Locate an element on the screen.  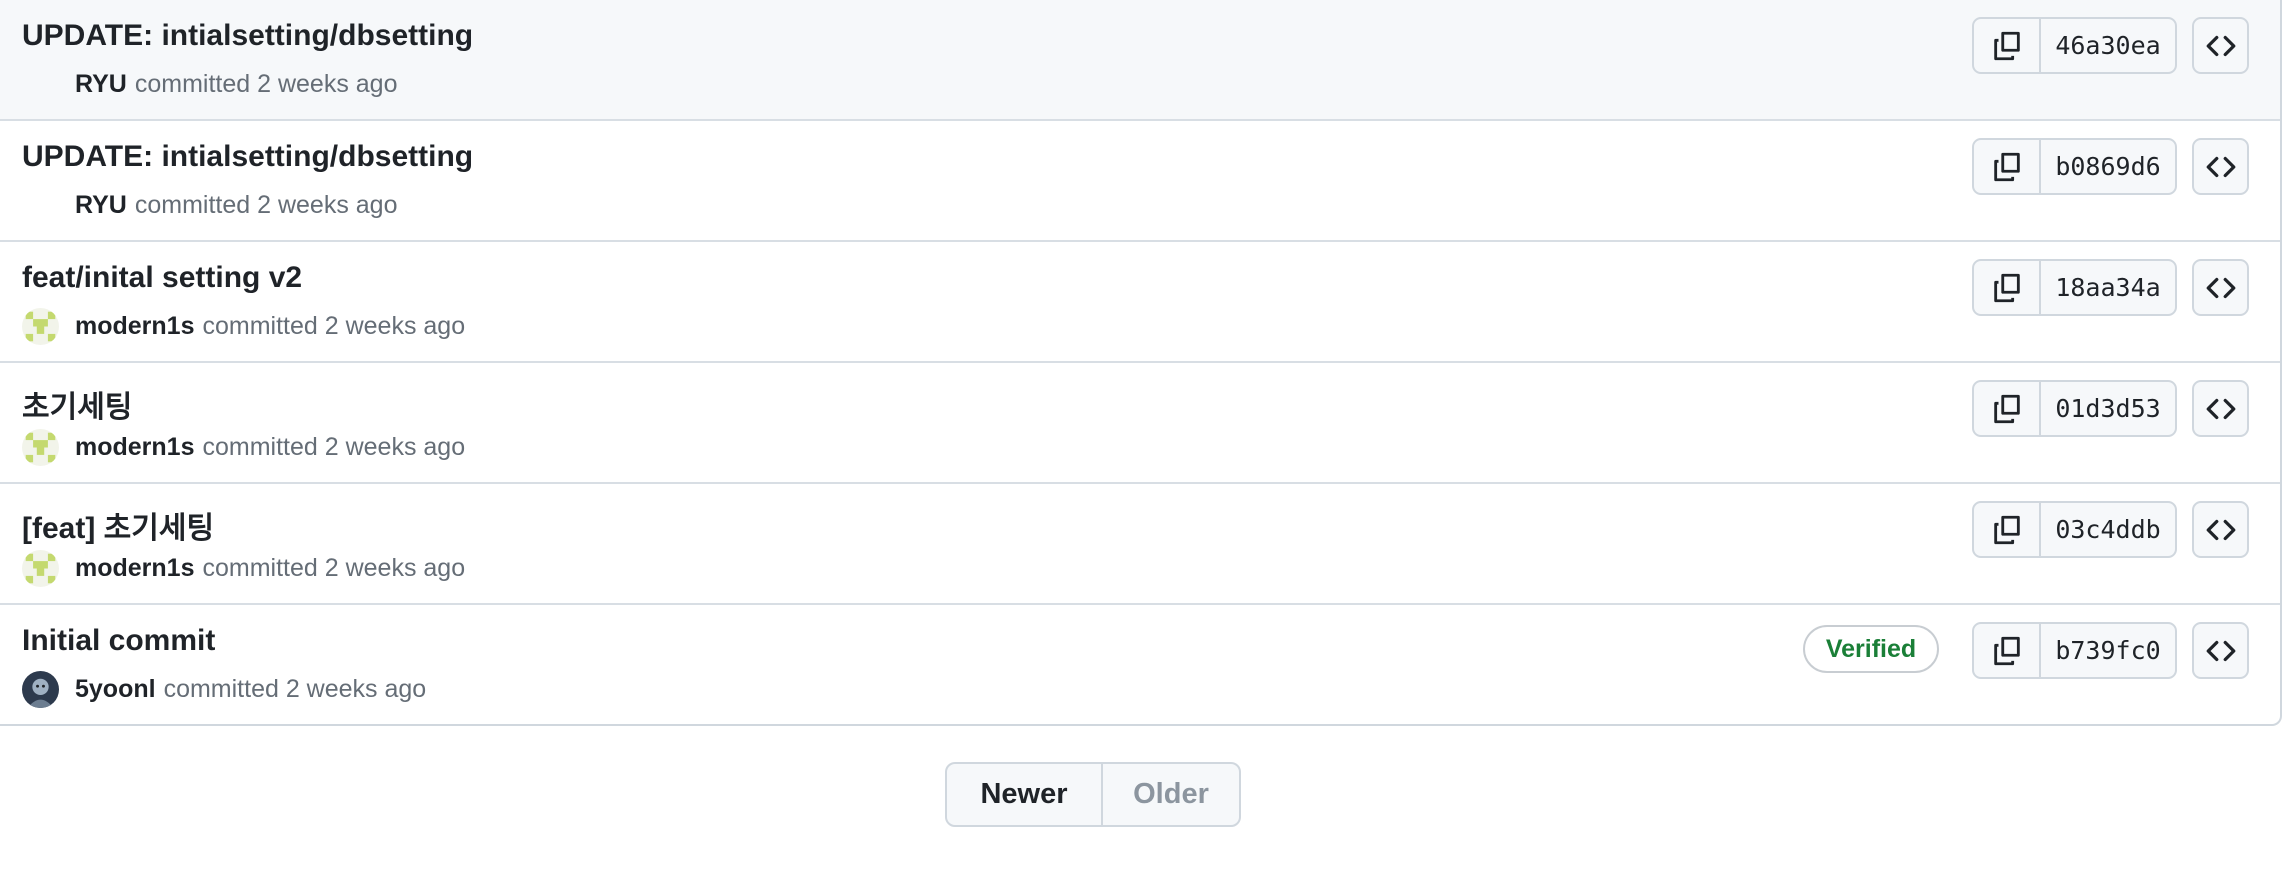
sha-group: 03c4ddb is located at coordinates (2074, 529).